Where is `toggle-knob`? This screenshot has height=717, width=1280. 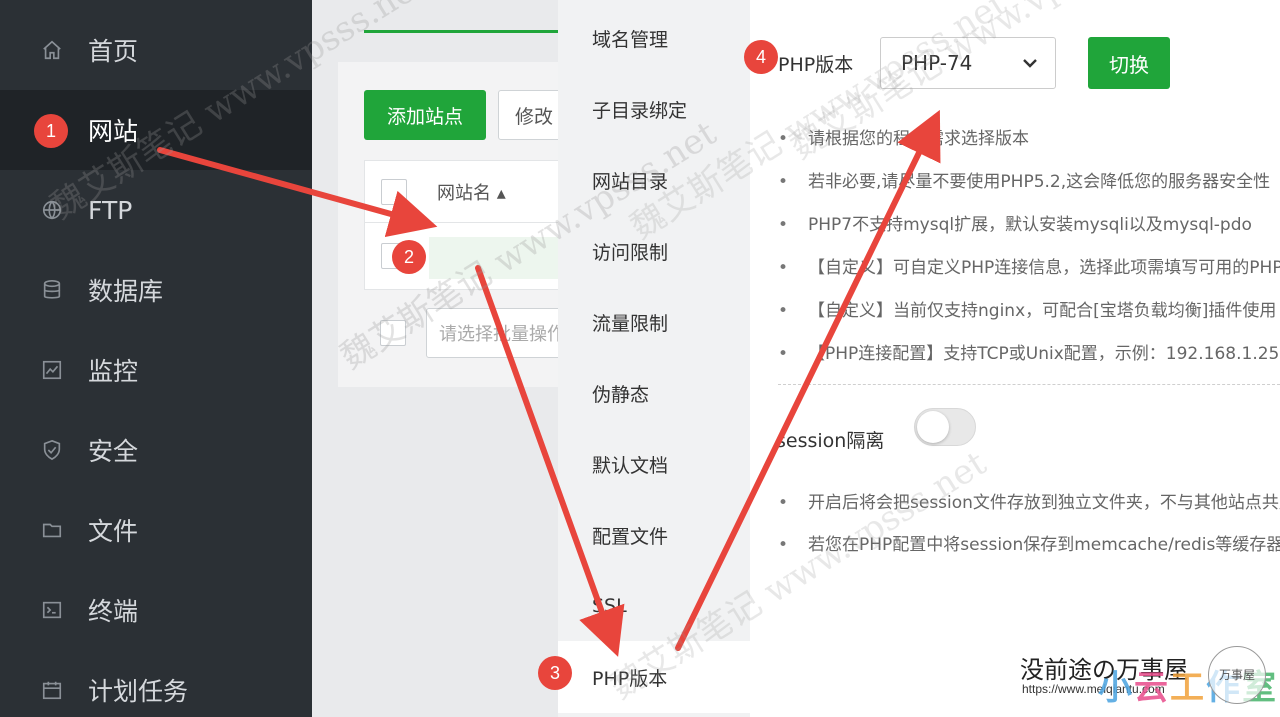
toggle-knob is located at coordinates (933, 427).